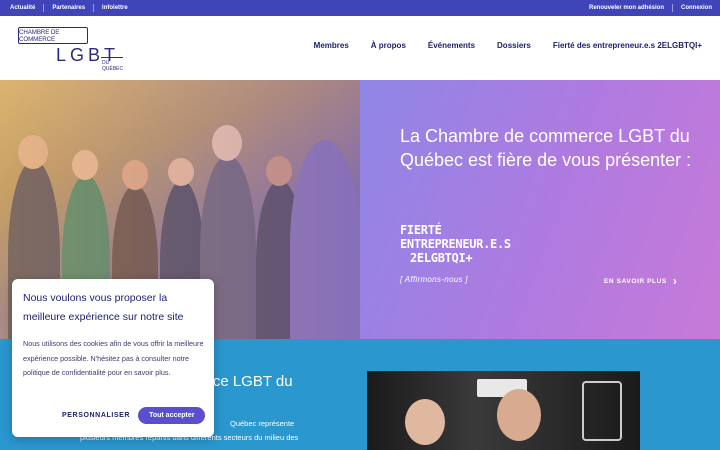 The image size is (720, 450). Describe the element at coordinates (112, 57) in the screenshot. I see `logo-divider` at that location.